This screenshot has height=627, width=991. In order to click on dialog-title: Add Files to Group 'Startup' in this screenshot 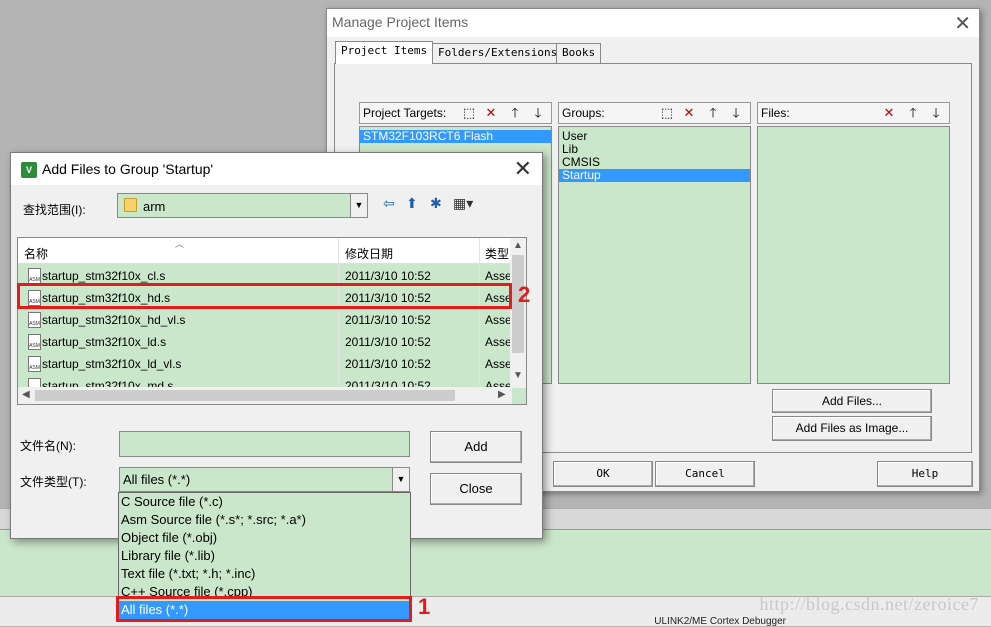, I will do `click(128, 169)`.